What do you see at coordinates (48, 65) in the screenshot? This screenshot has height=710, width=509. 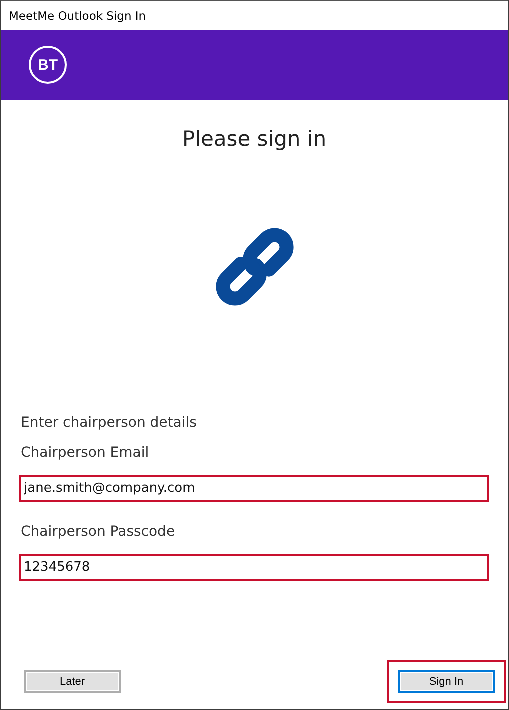 I see `logo: BT` at bounding box center [48, 65].